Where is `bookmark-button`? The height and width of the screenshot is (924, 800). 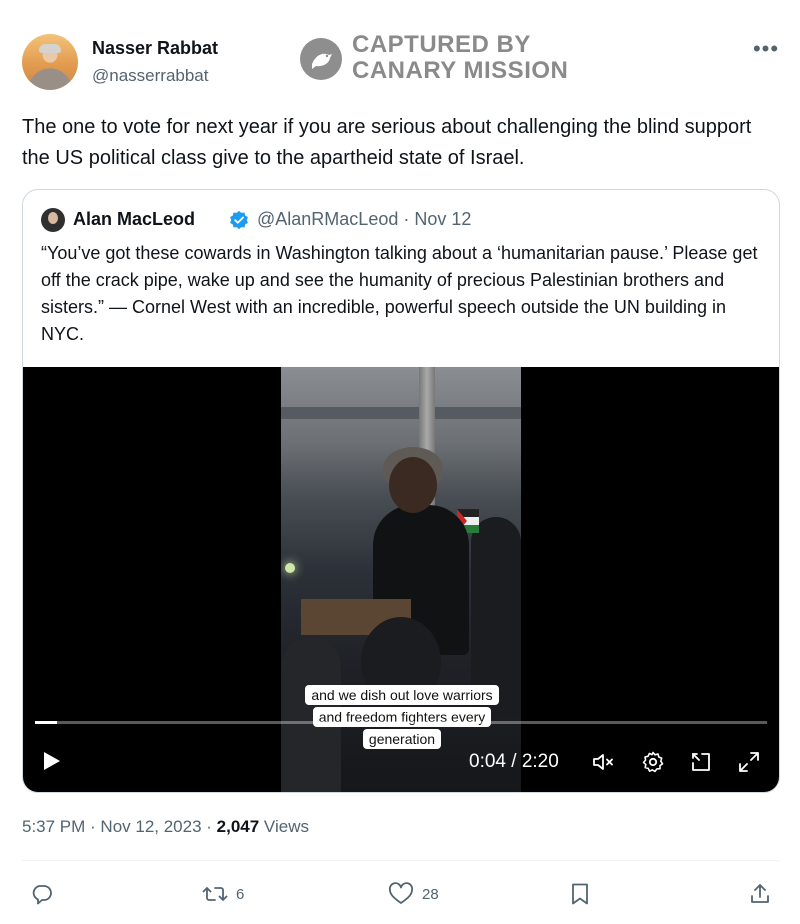
bookmark-button is located at coordinates (580, 894).